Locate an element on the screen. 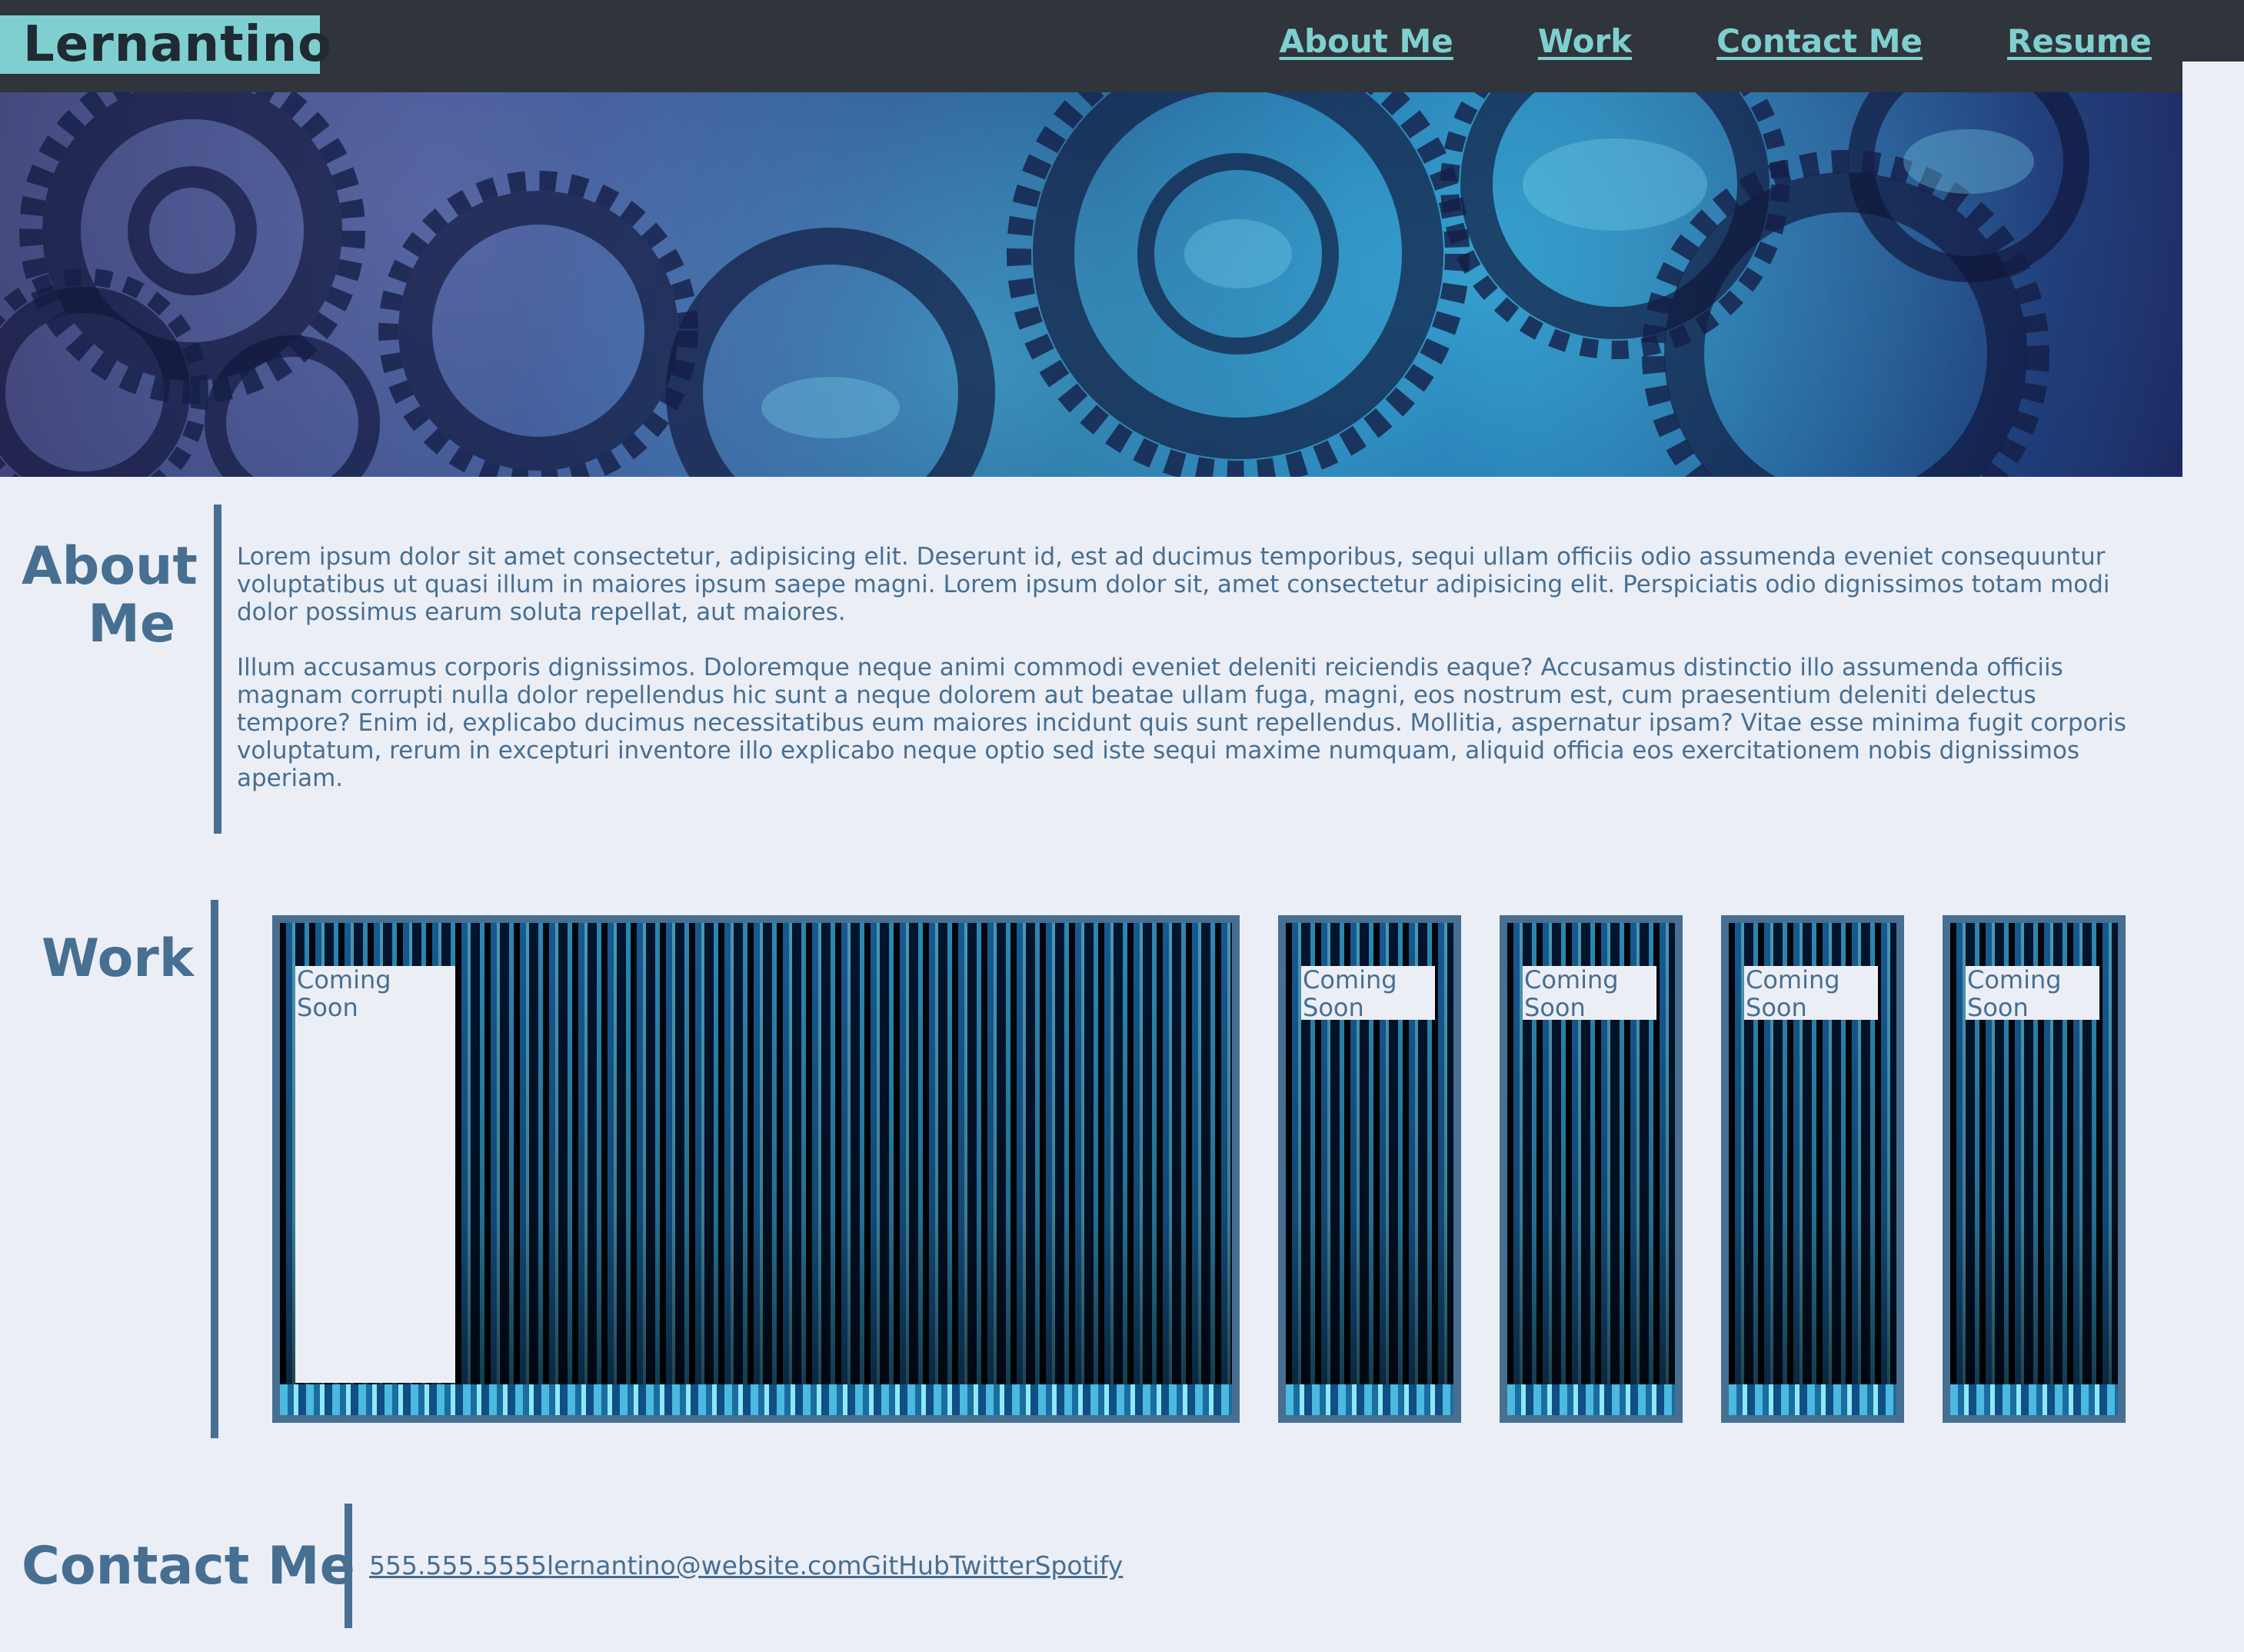 The height and width of the screenshot is (1652, 2244). about-me-heading: About Me is located at coordinates (110, 595).